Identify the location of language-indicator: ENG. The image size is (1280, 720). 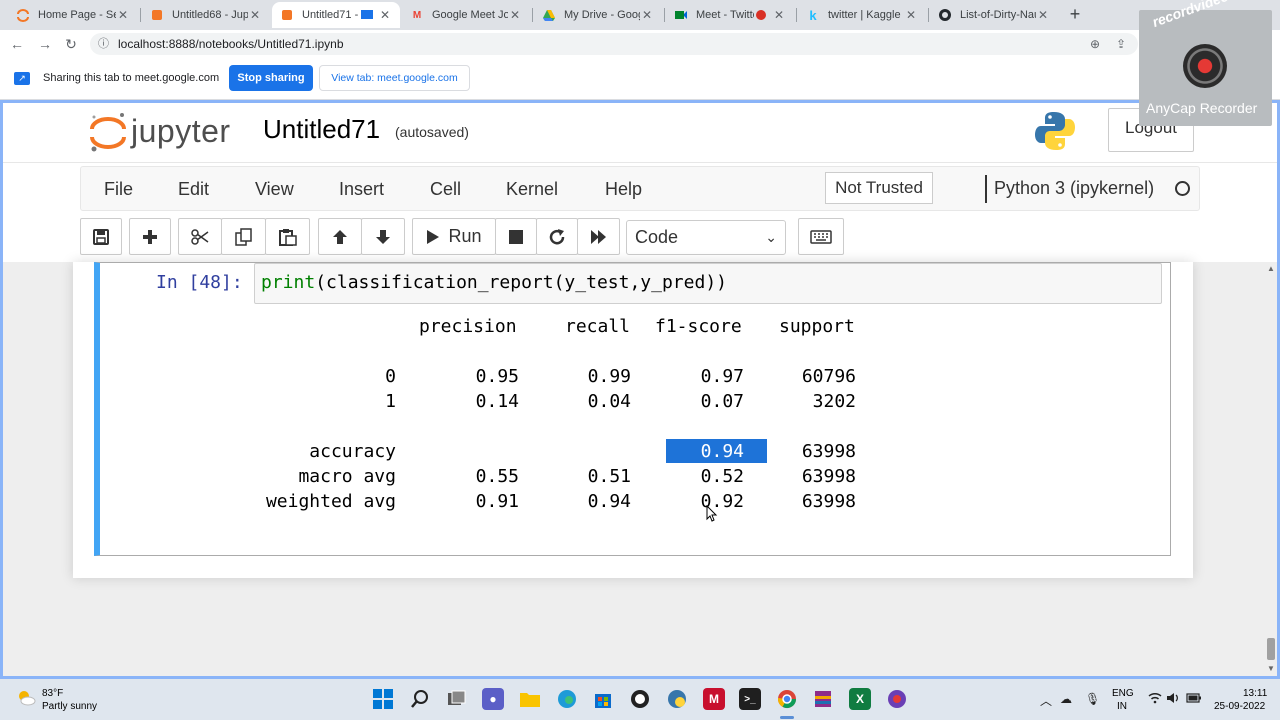
(1123, 693).